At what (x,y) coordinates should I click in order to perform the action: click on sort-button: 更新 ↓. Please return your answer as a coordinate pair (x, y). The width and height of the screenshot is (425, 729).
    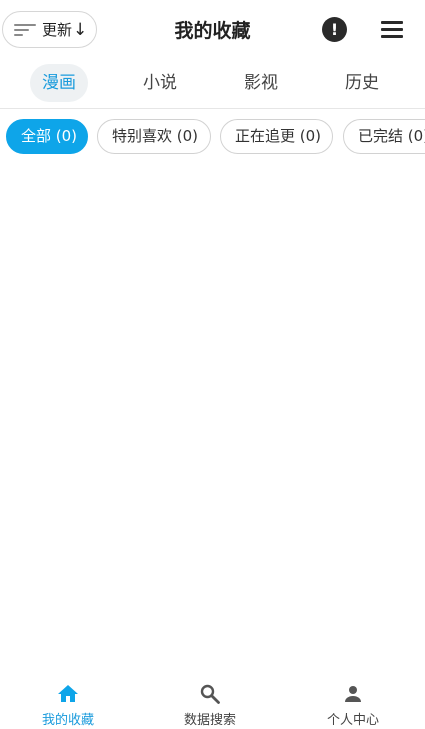
    Looking at the image, I should click on (49, 29).